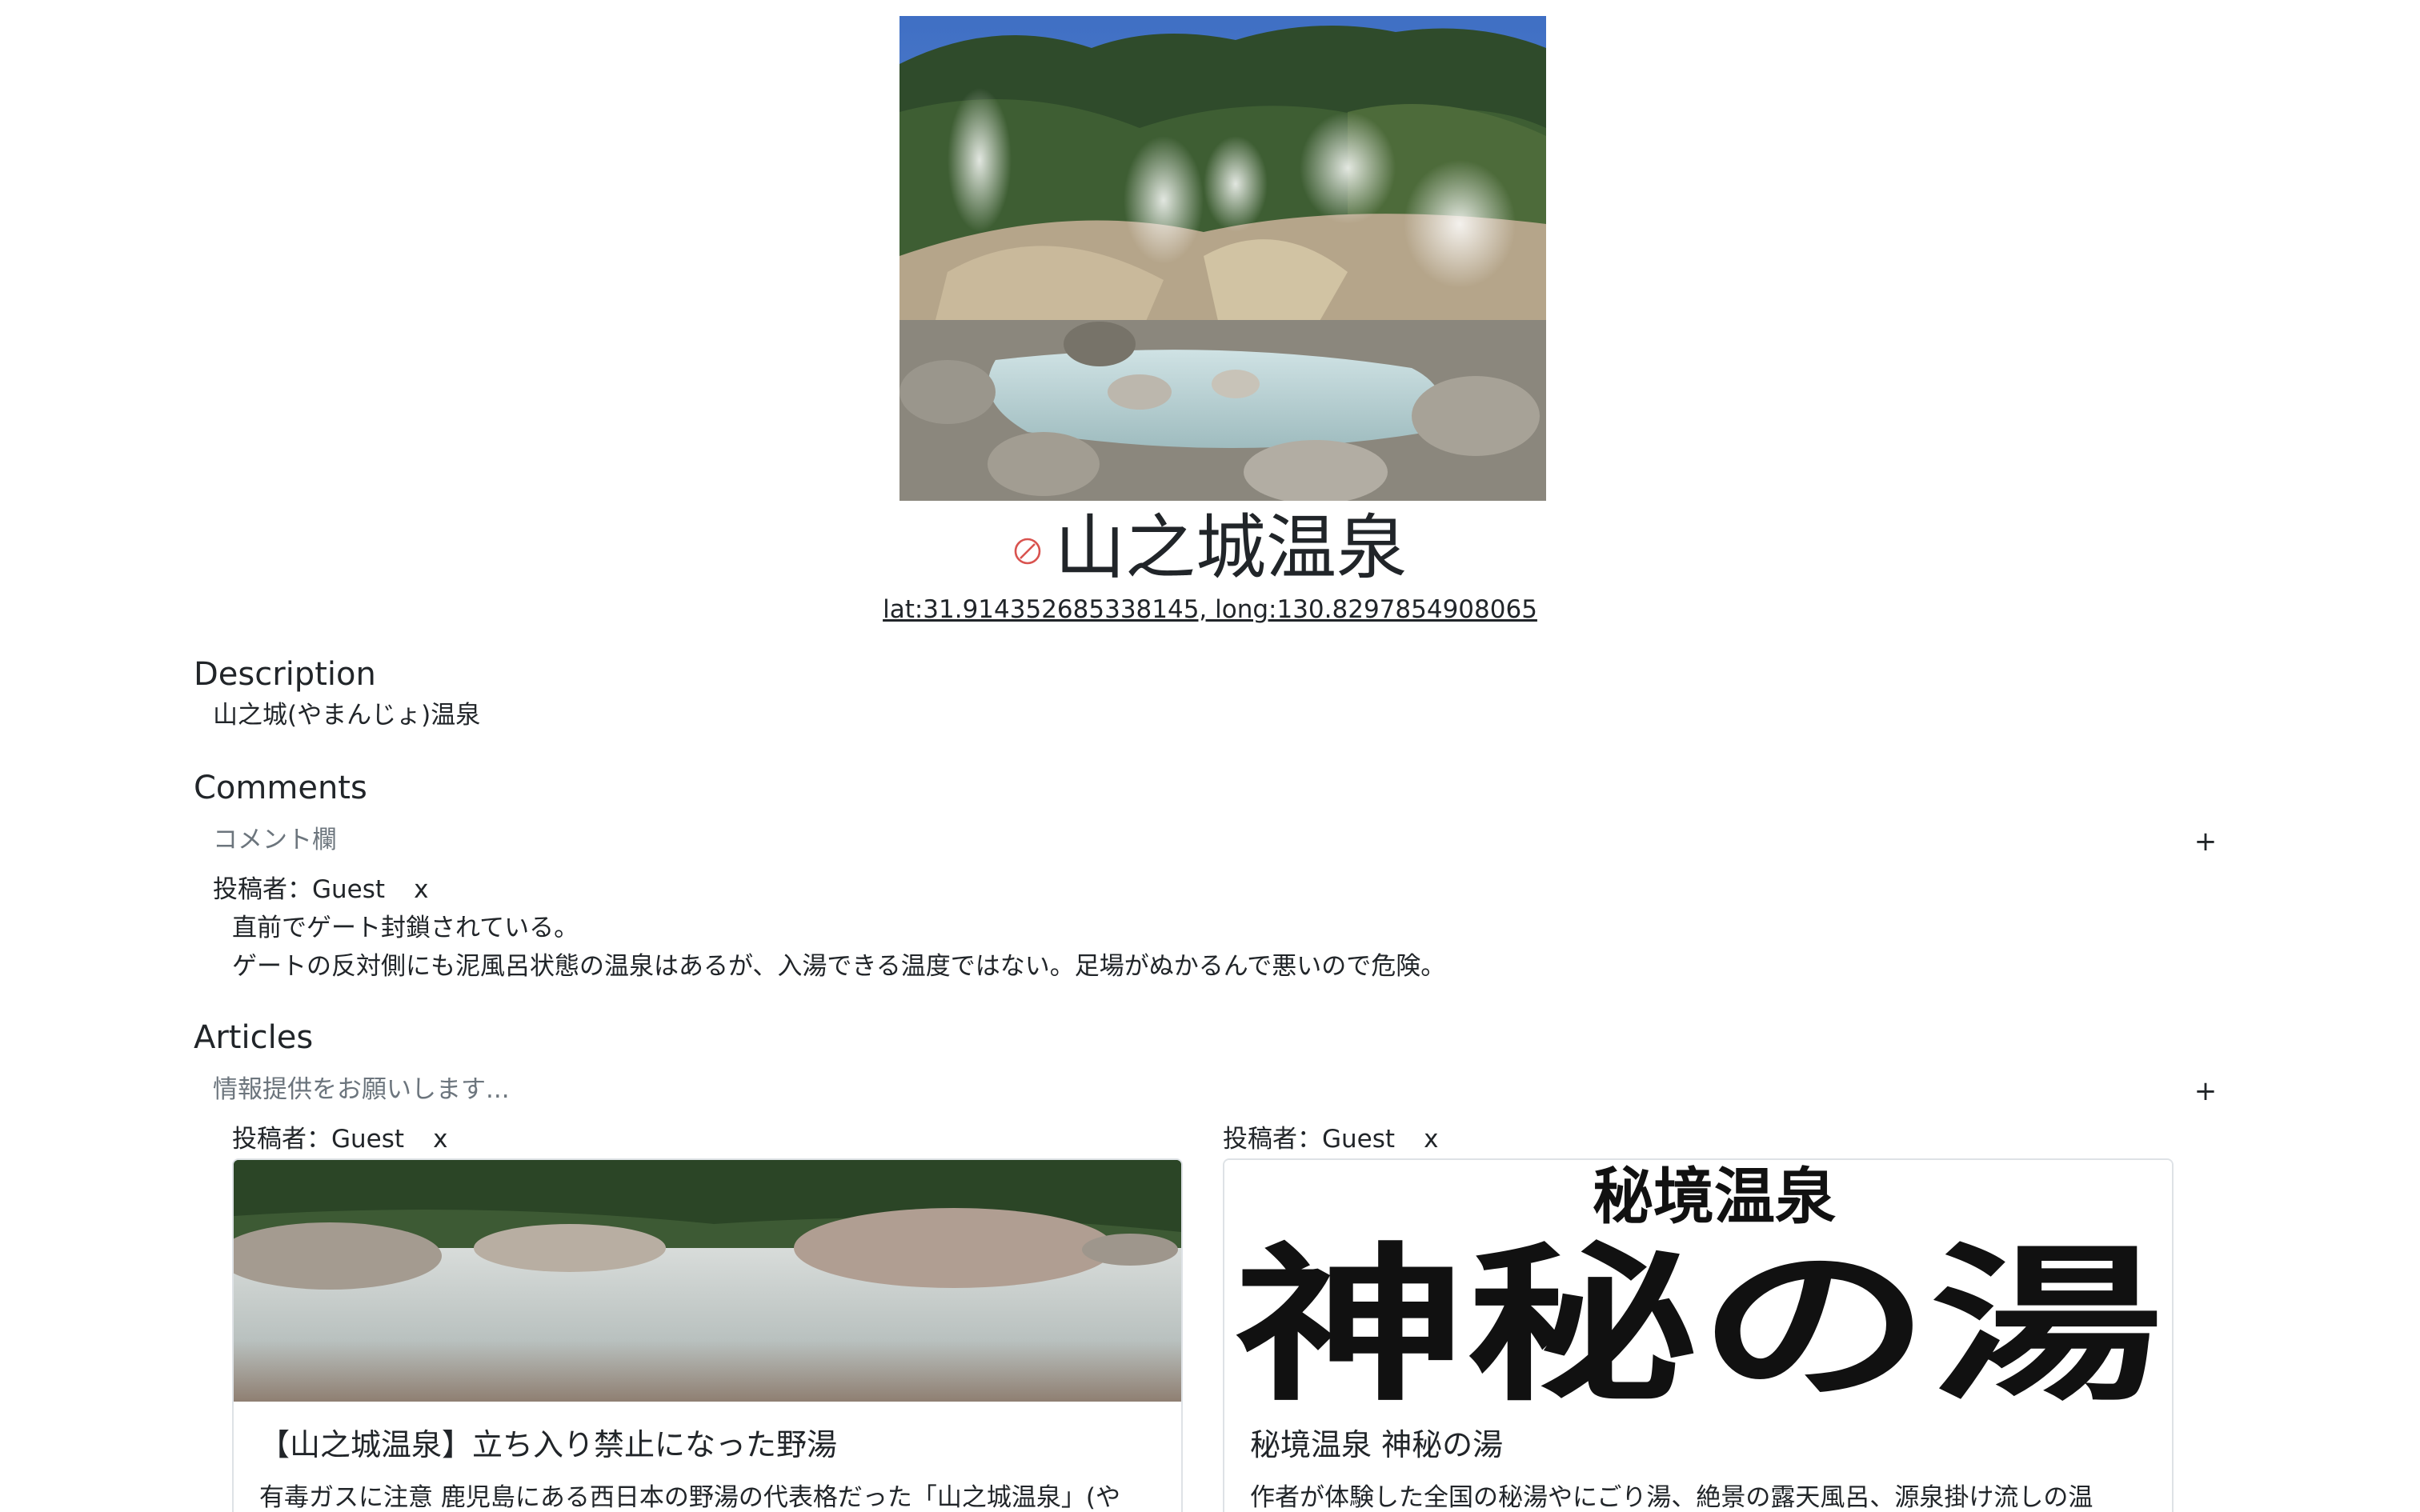 The width and height of the screenshot is (2420, 1512). What do you see at coordinates (548, 1444) in the screenshot?
I see `article-title: 【山之城温泉】立ち入り禁止になった野湯` at bounding box center [548, 1444].